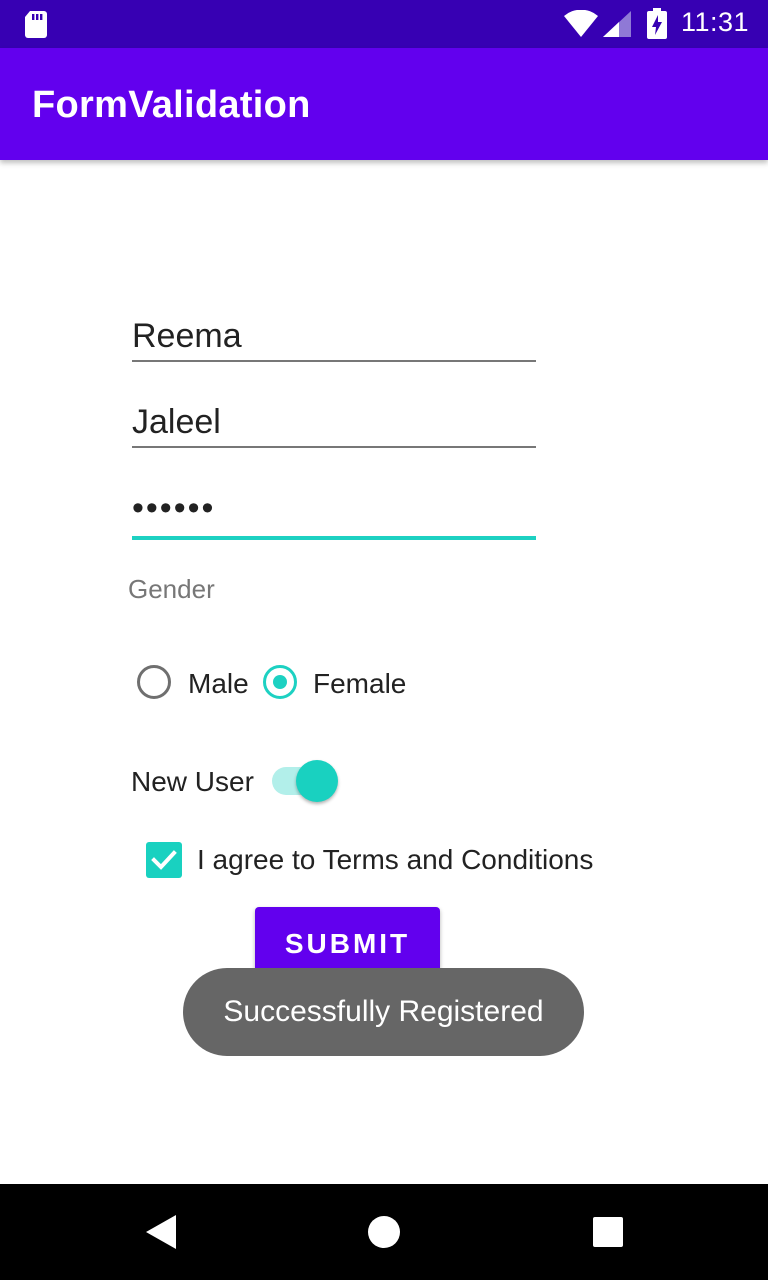 The image size is (768, 1280). I want to click on app-bar: FormValidation, so click(384, 104).